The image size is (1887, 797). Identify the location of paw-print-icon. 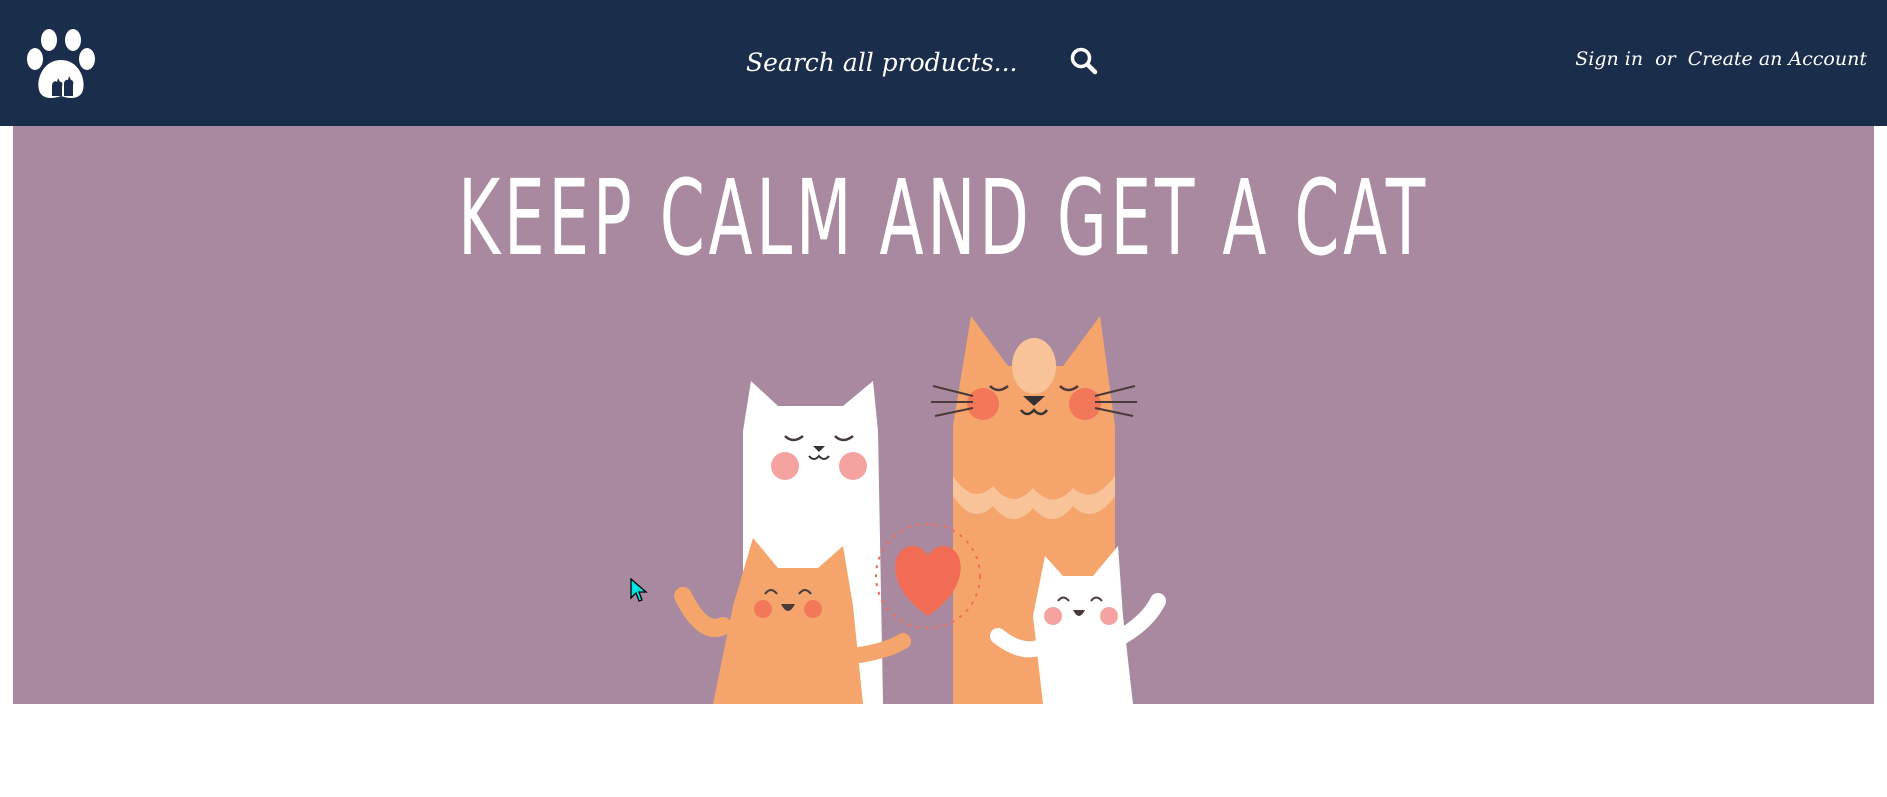
(61, 64).